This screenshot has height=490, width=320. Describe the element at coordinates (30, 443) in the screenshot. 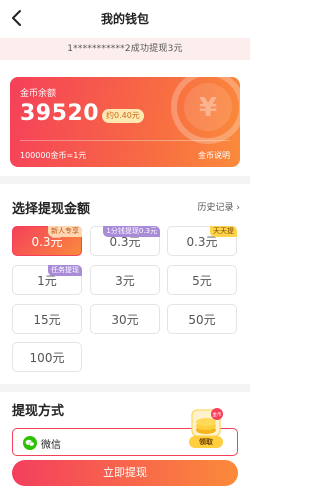

I see `wechat-icon` at that location.